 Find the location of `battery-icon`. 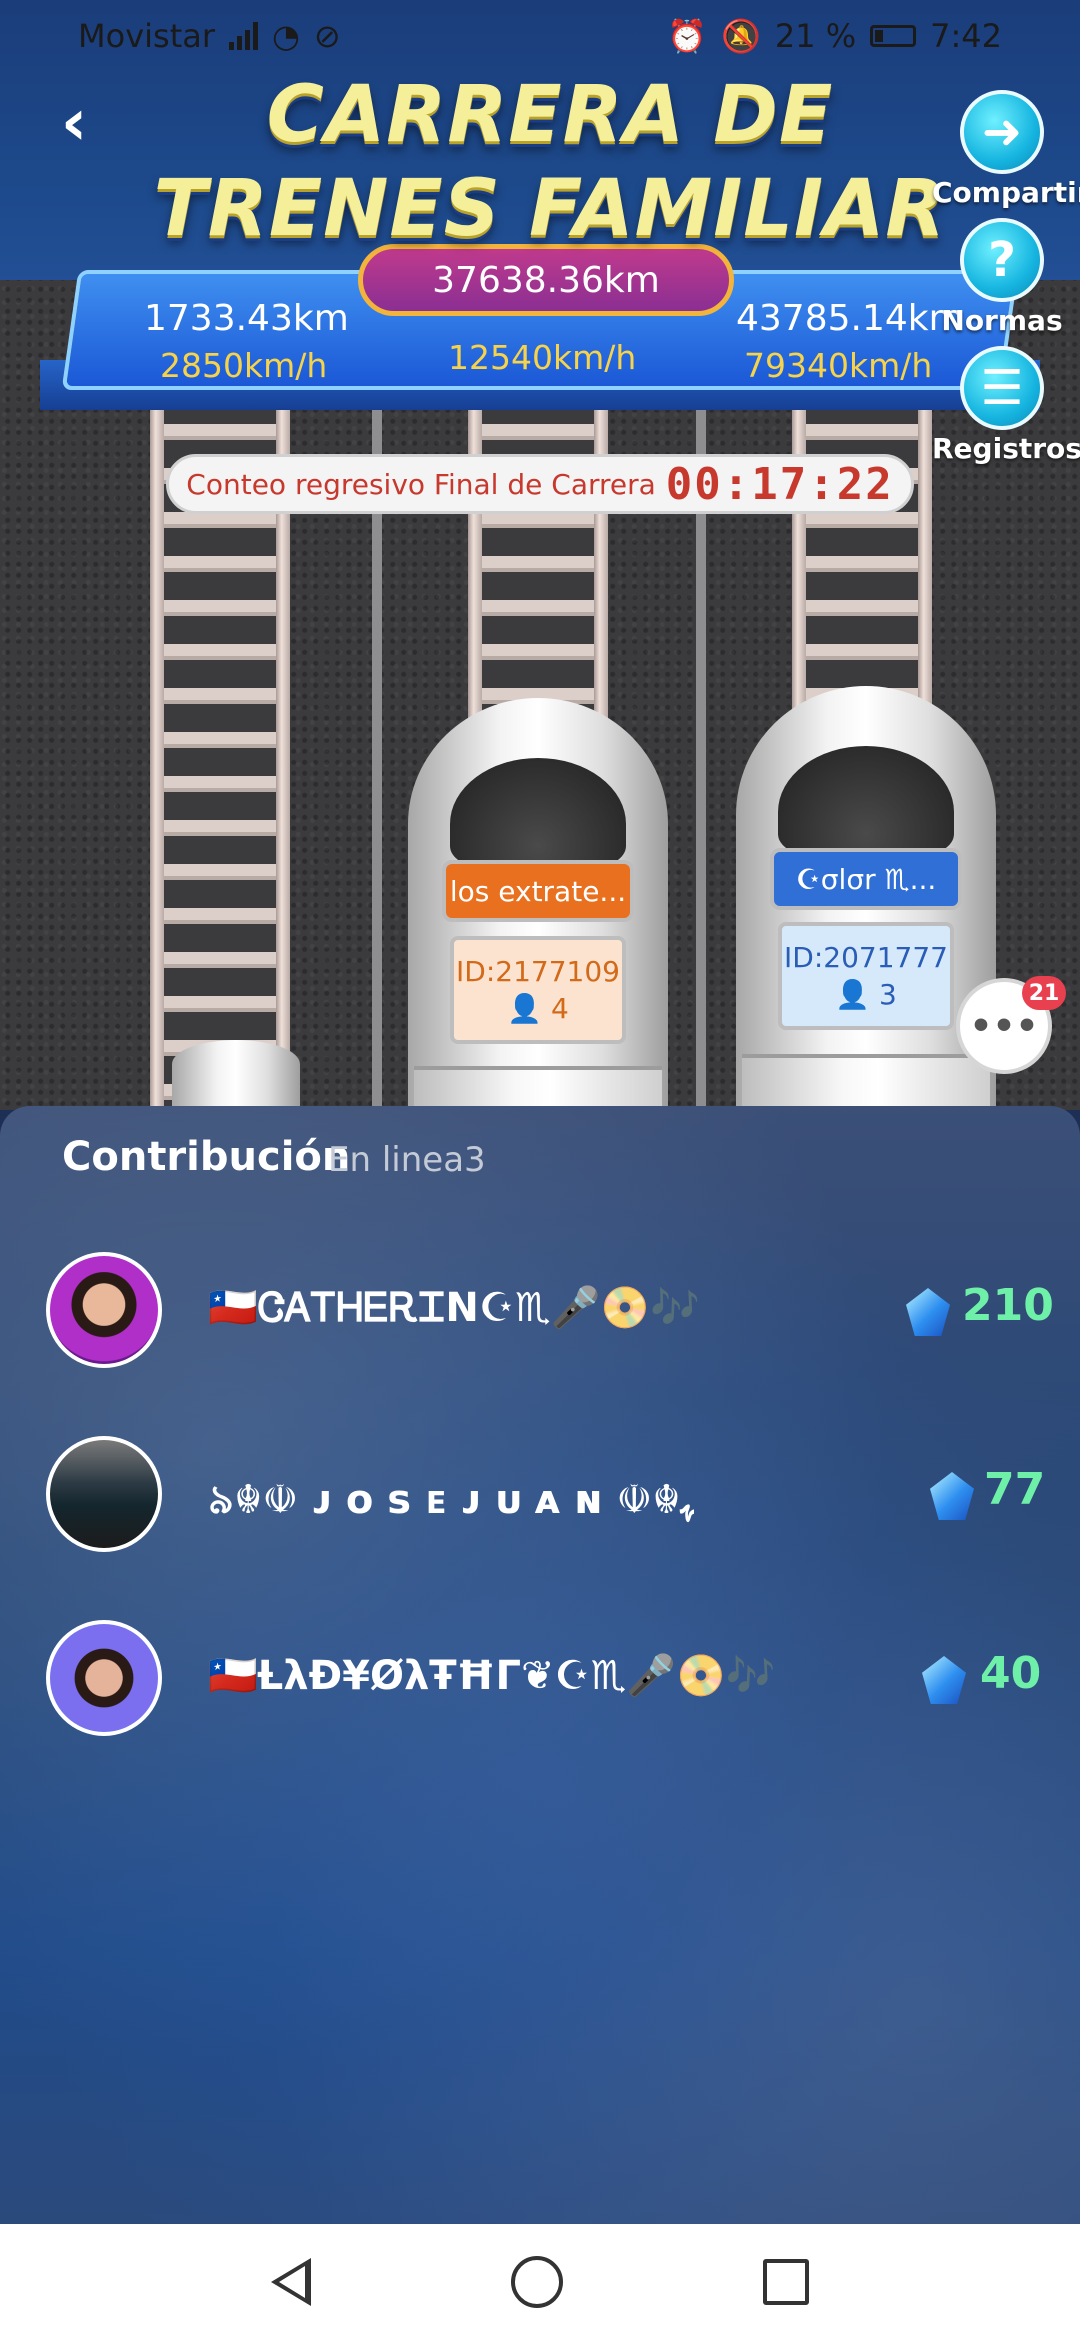

battery-icon is located at coordinates (893, 36).